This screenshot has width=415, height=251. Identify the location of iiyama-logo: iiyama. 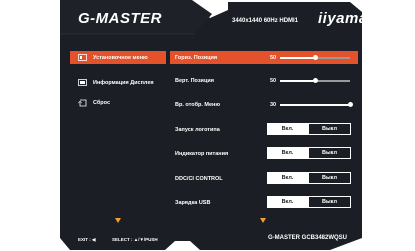
(343, 18).